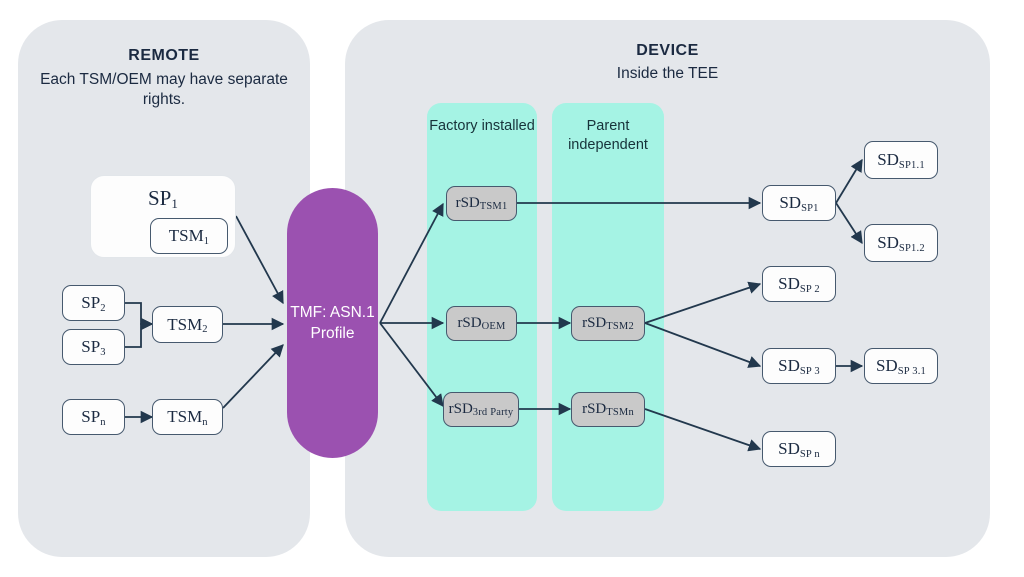  I want to click on device-panel-title: DEVICE, so click(667, 50).